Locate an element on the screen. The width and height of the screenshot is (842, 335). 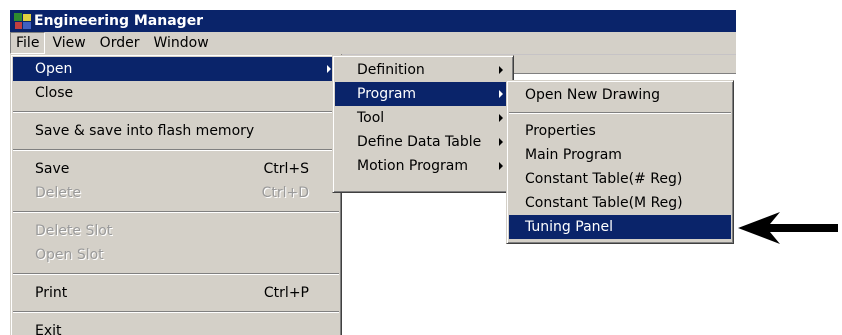
menu-item-save-flash: Save & save into flash memory is located at coordinates (176, 131).